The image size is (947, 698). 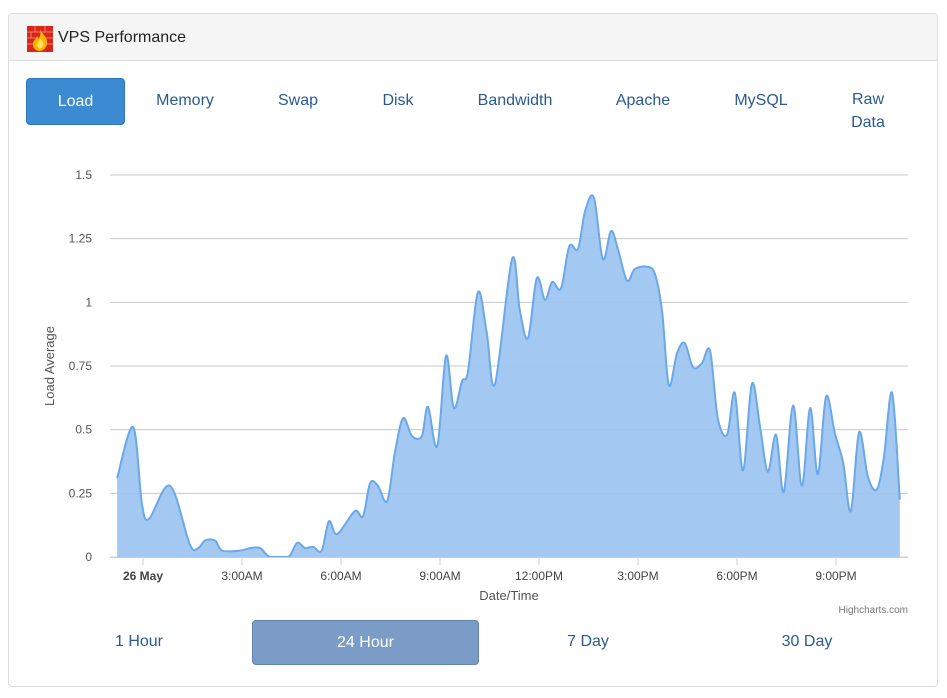 I want to click on y-tick-label: 1.25, so click(x=81, y=239).